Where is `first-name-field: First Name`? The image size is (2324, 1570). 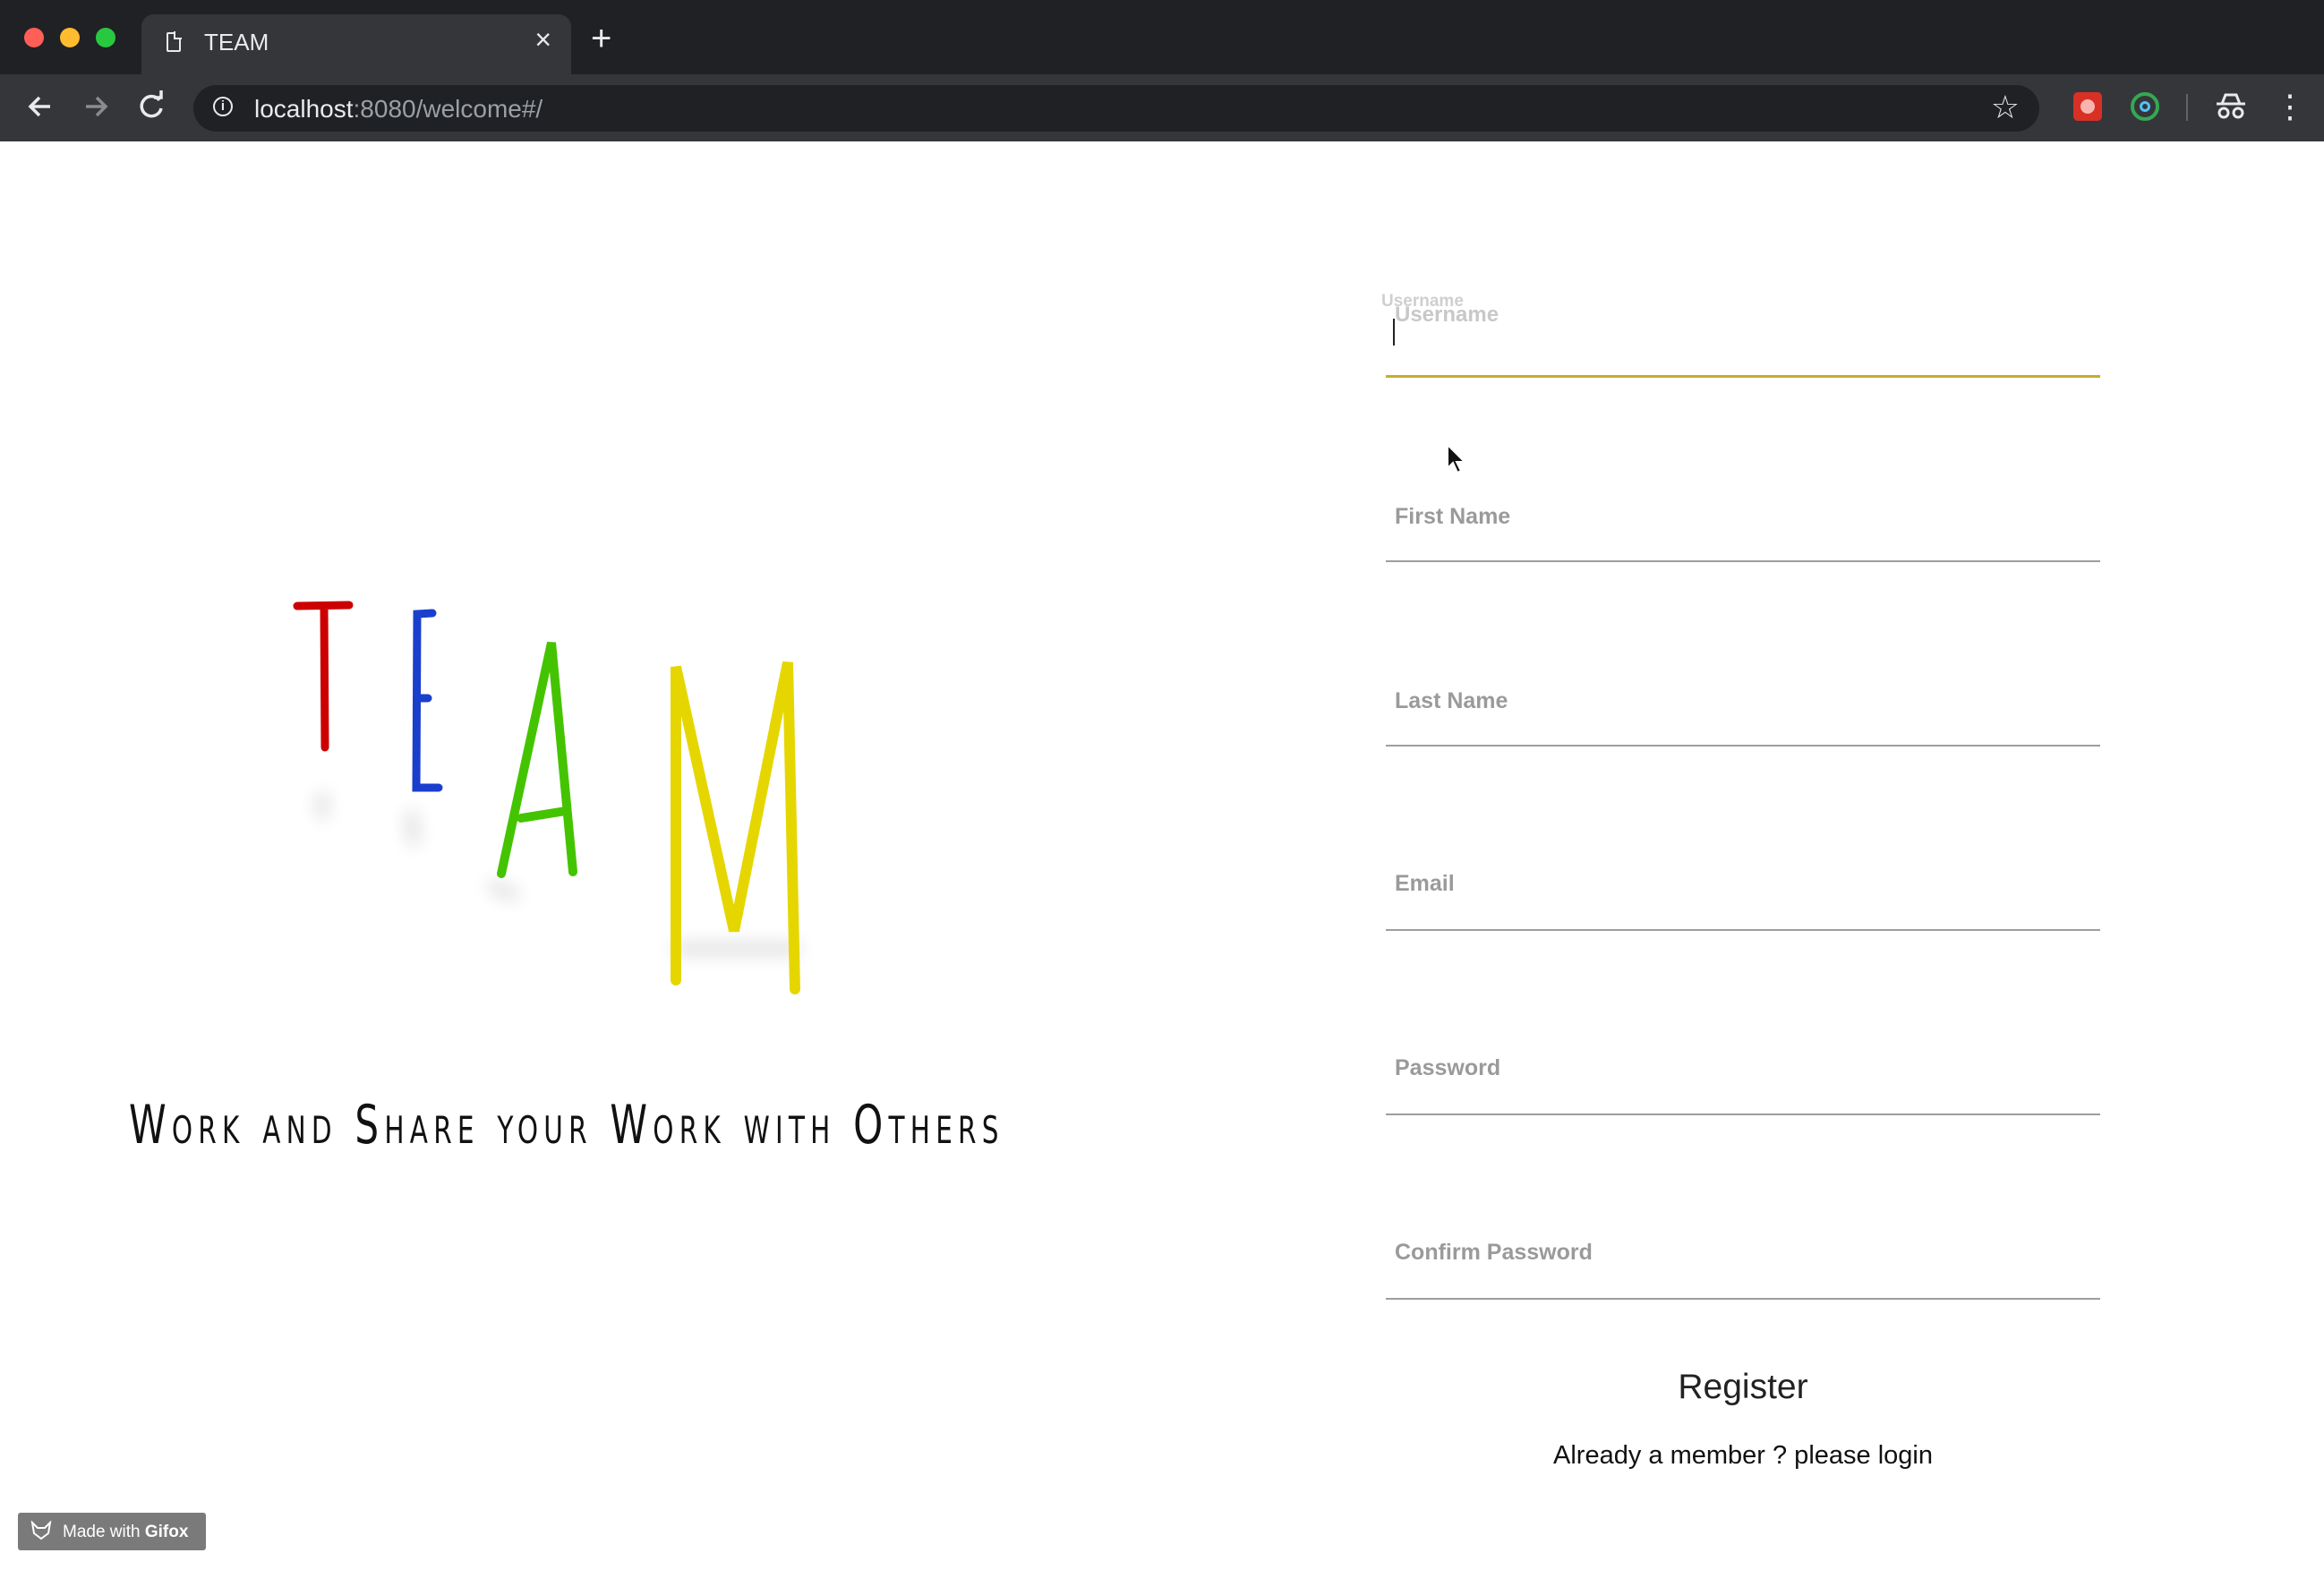 first-name-field: First Name is located at coordinates (1743, 522).